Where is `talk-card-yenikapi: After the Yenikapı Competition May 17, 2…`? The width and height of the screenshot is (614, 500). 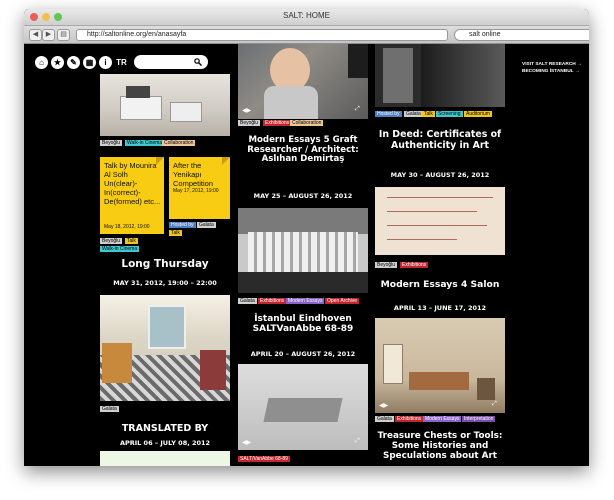
talk-card-yenikapi: After the Yenikapı Competition May 17, 2… is located at coordinates (199, 188).